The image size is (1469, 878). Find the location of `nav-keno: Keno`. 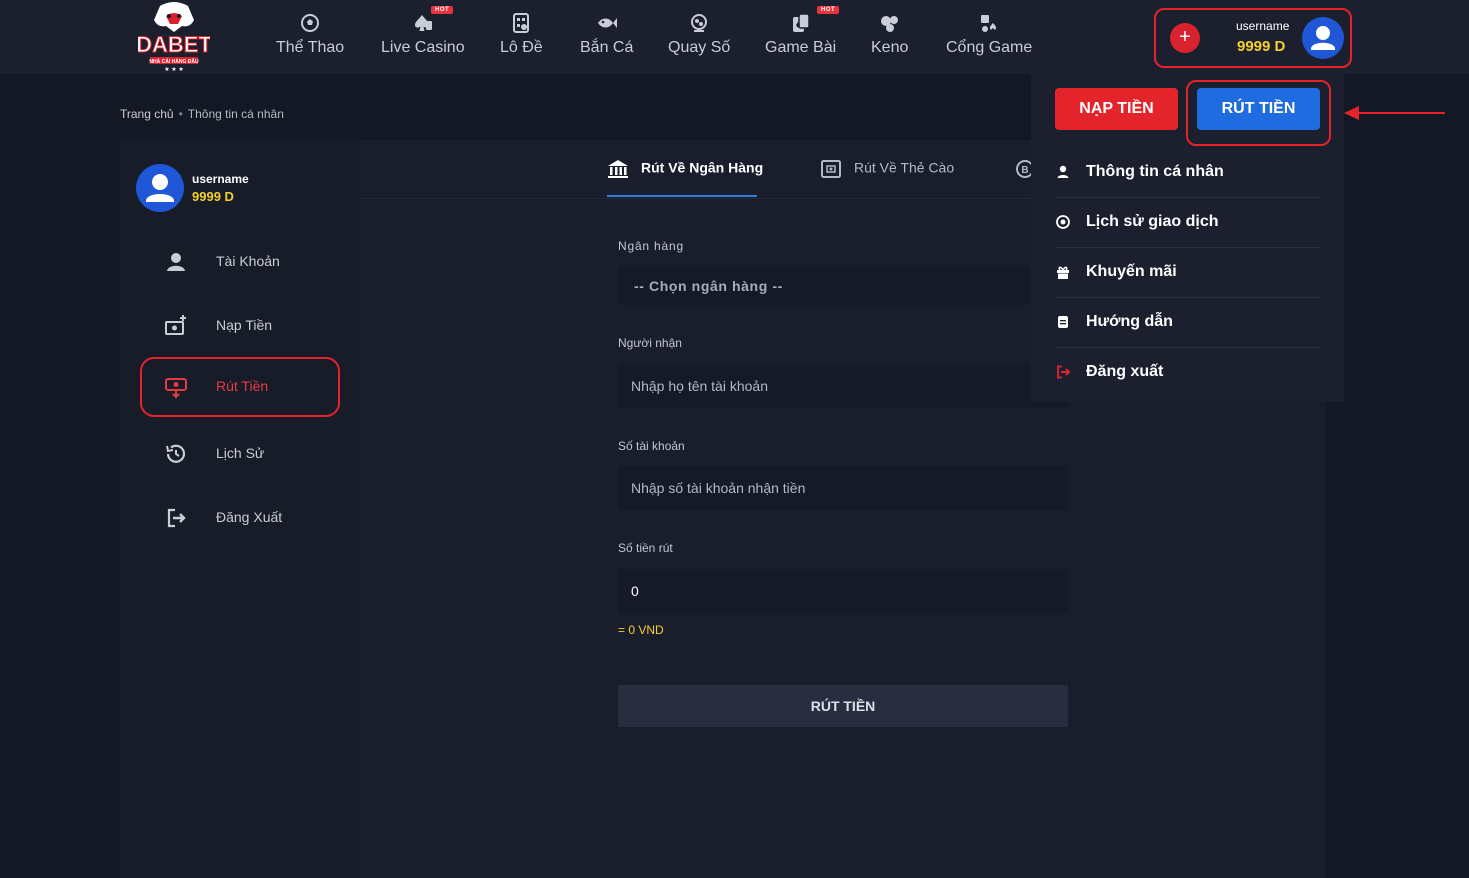

nav-keno: Keno is located at coordinates (889, 34).